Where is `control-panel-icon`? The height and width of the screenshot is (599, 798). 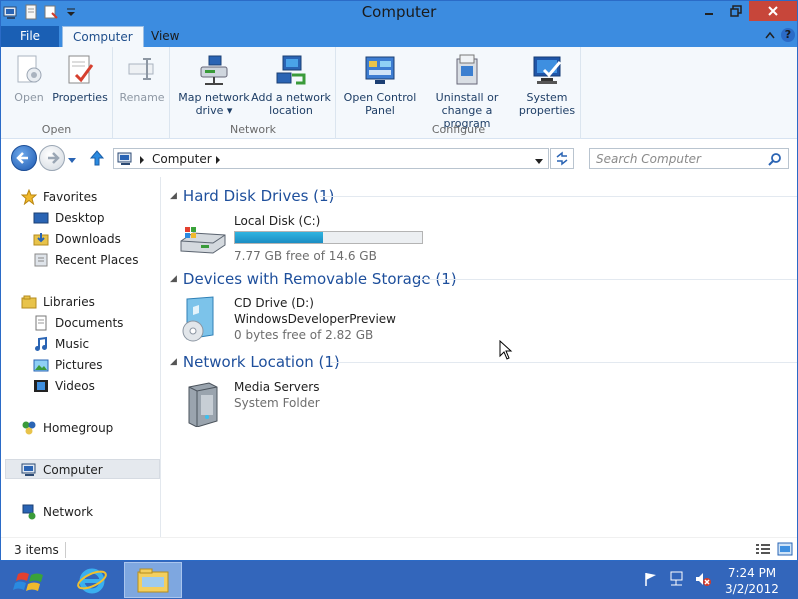 control-panel-icon is located at coordinates (380, 70).